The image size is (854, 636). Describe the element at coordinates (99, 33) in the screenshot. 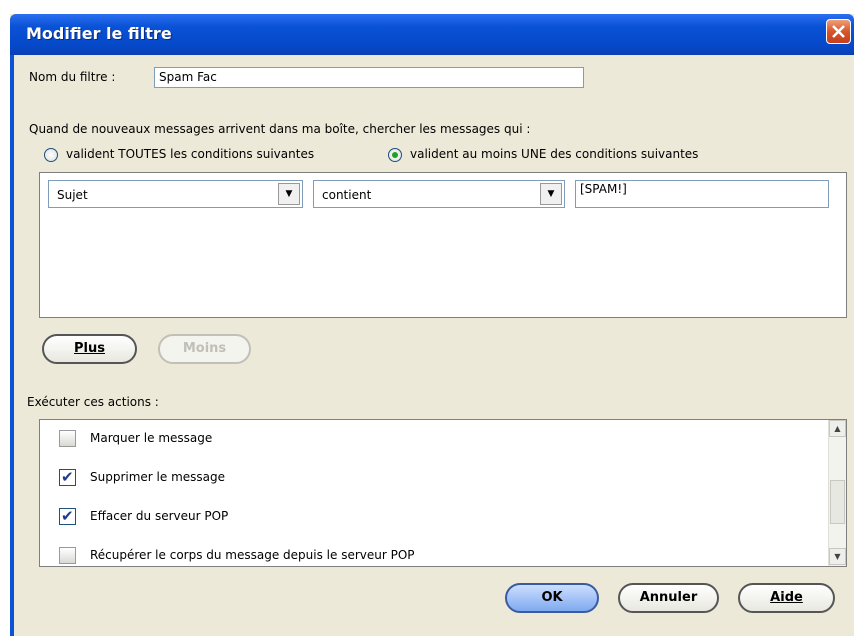

I see `dialog-title: Modifier le filtre` at that location.